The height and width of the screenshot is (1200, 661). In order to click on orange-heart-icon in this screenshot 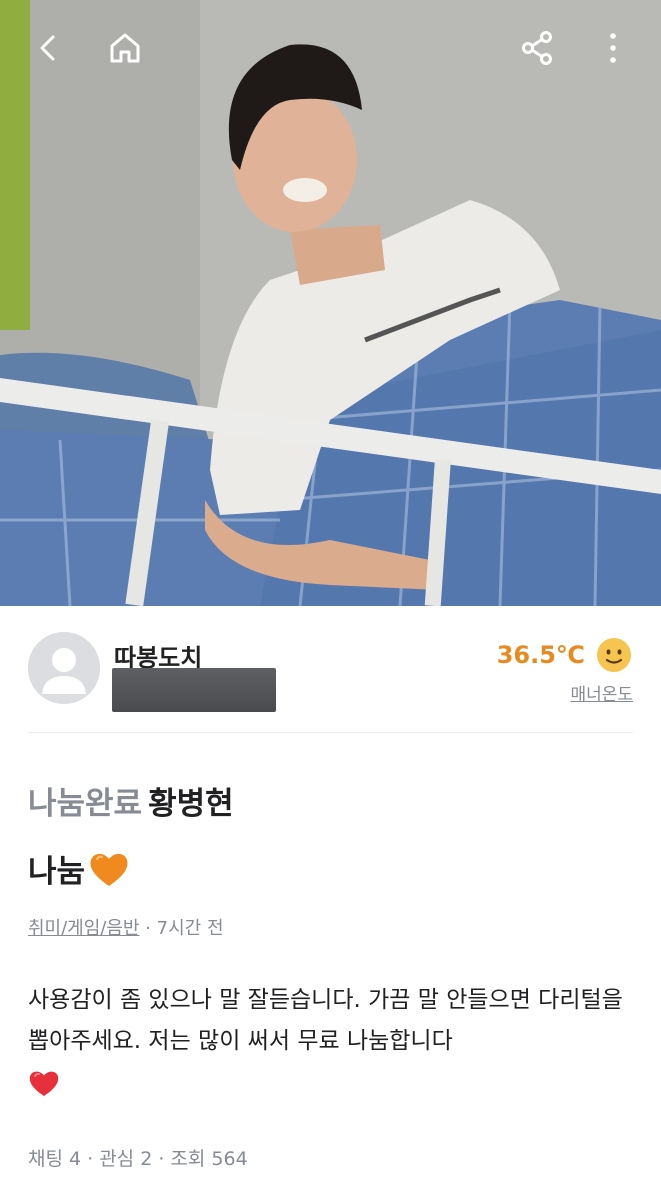, I will do `click(109, 869)`.